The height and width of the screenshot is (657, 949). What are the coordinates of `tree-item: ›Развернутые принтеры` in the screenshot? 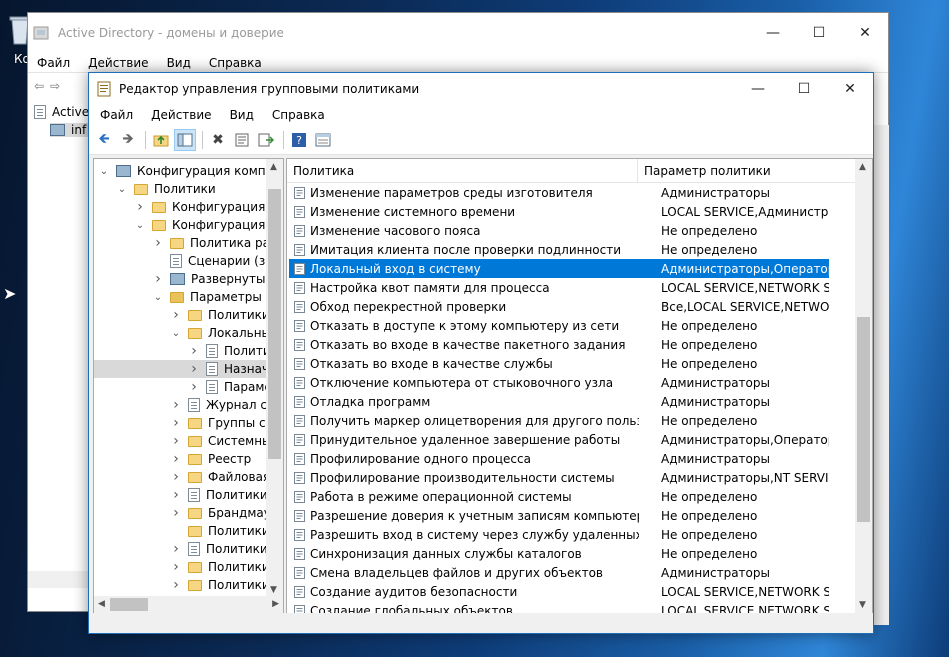 It's located at (188, 279).